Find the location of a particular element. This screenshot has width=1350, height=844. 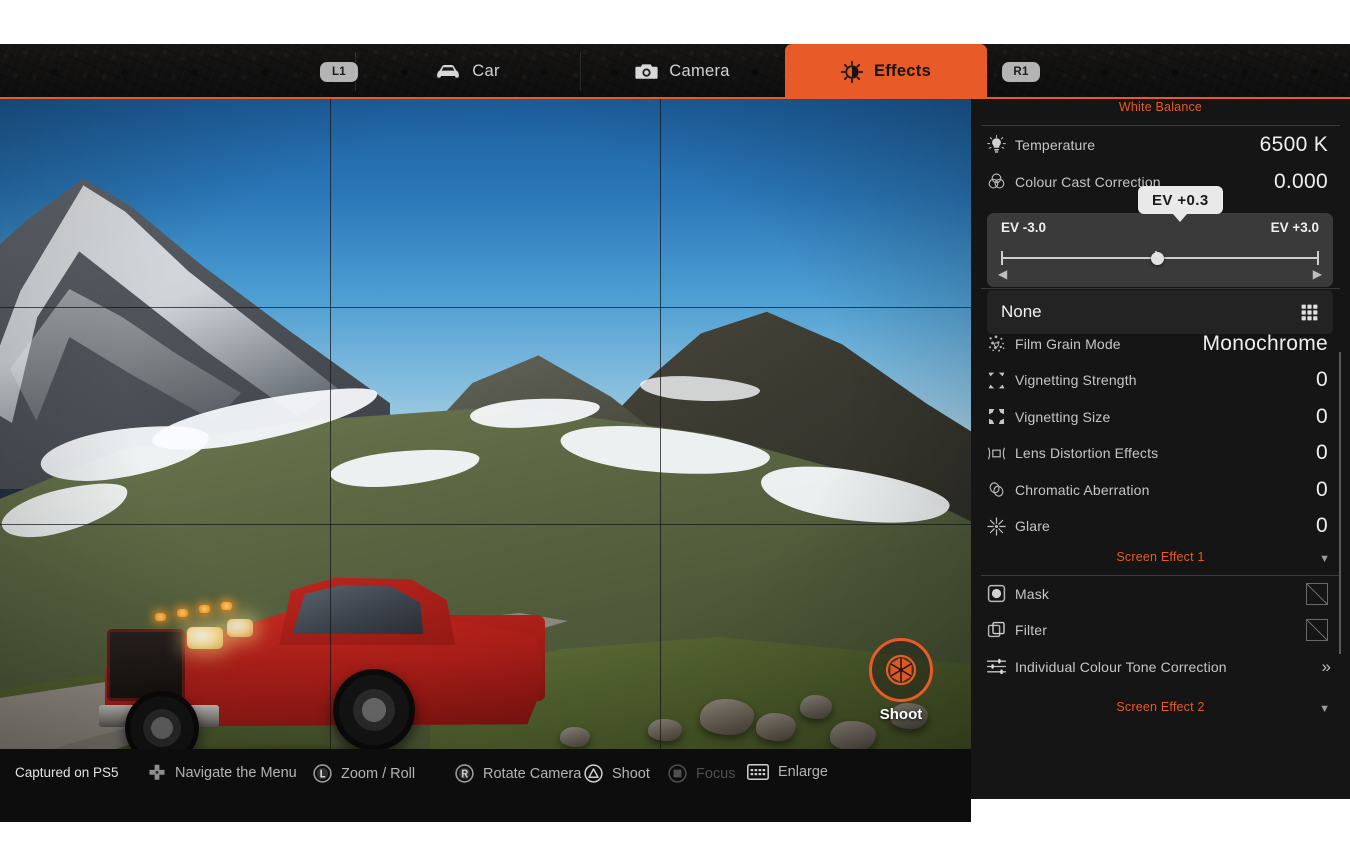

l-stick-icon is located at coordinates (322, 773).